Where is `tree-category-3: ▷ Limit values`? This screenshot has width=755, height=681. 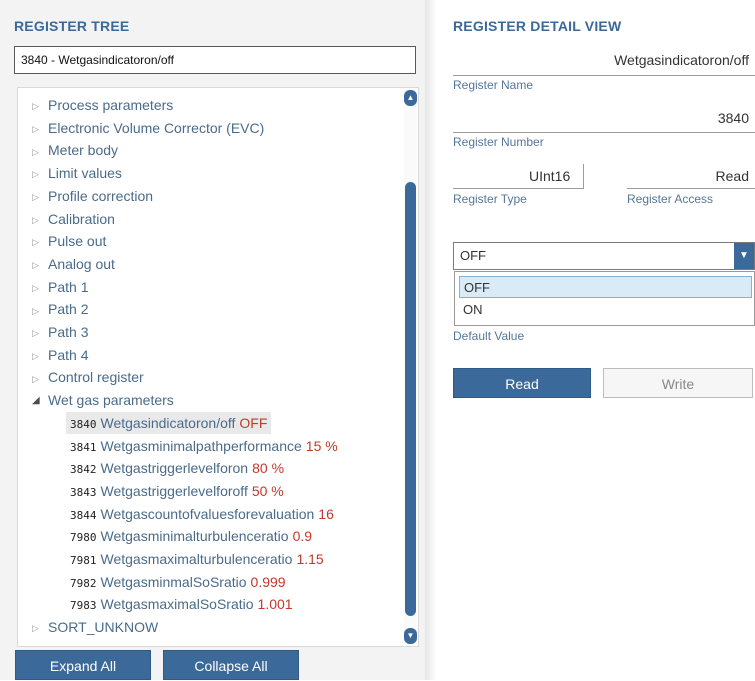 tree-category-3: ▷ Limit values is located at coordinates (70, 173).